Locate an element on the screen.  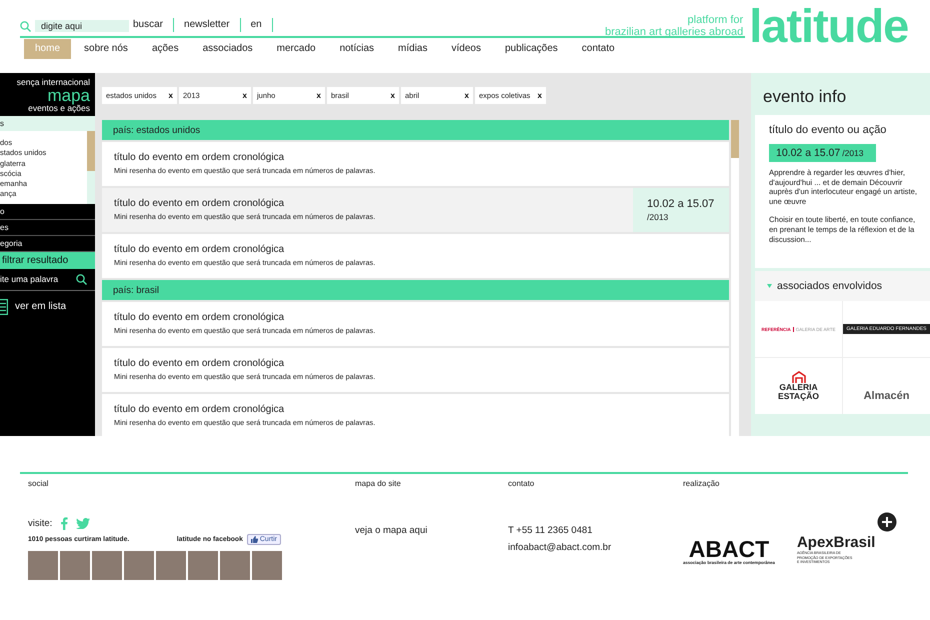
nav-tab: ações is located at coordinates (165, 49).